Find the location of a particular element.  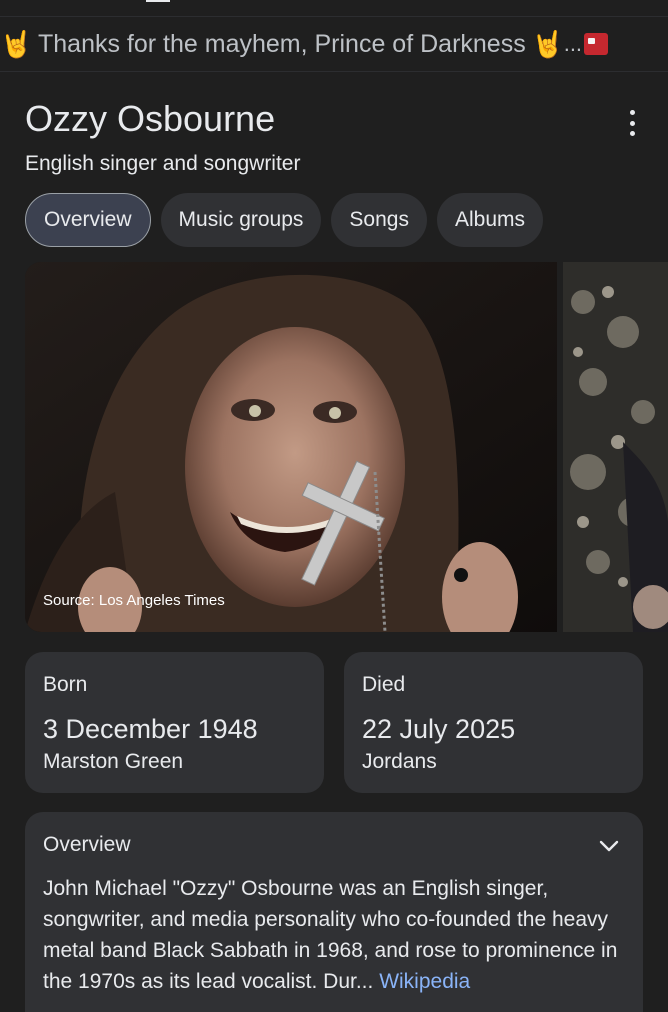

born-card: Born 3 December 1948 Marston Green is located at coordinates (174, 722).